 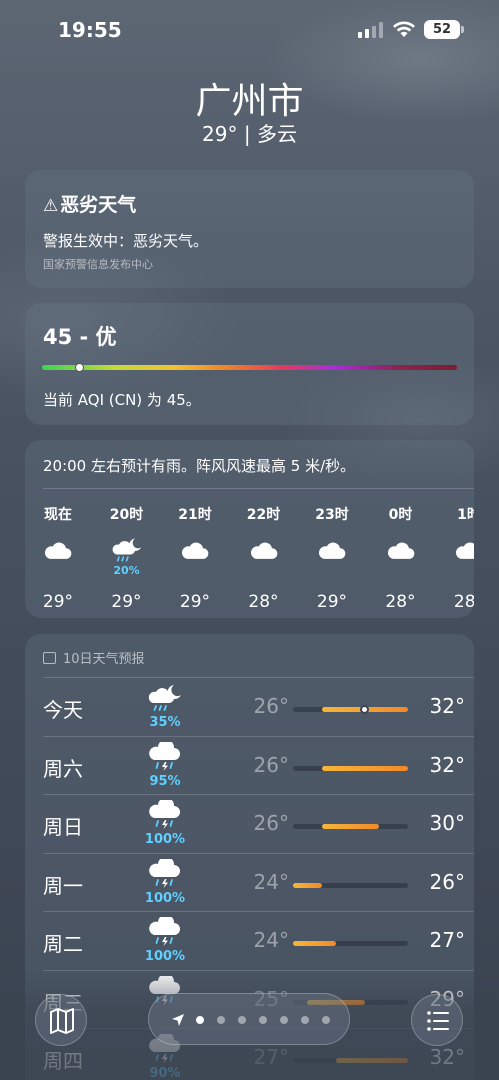 I want to click on air-quality-card: 45 - 优 当前 AQI (CN) 为 45。, so click(x=249, y=364).